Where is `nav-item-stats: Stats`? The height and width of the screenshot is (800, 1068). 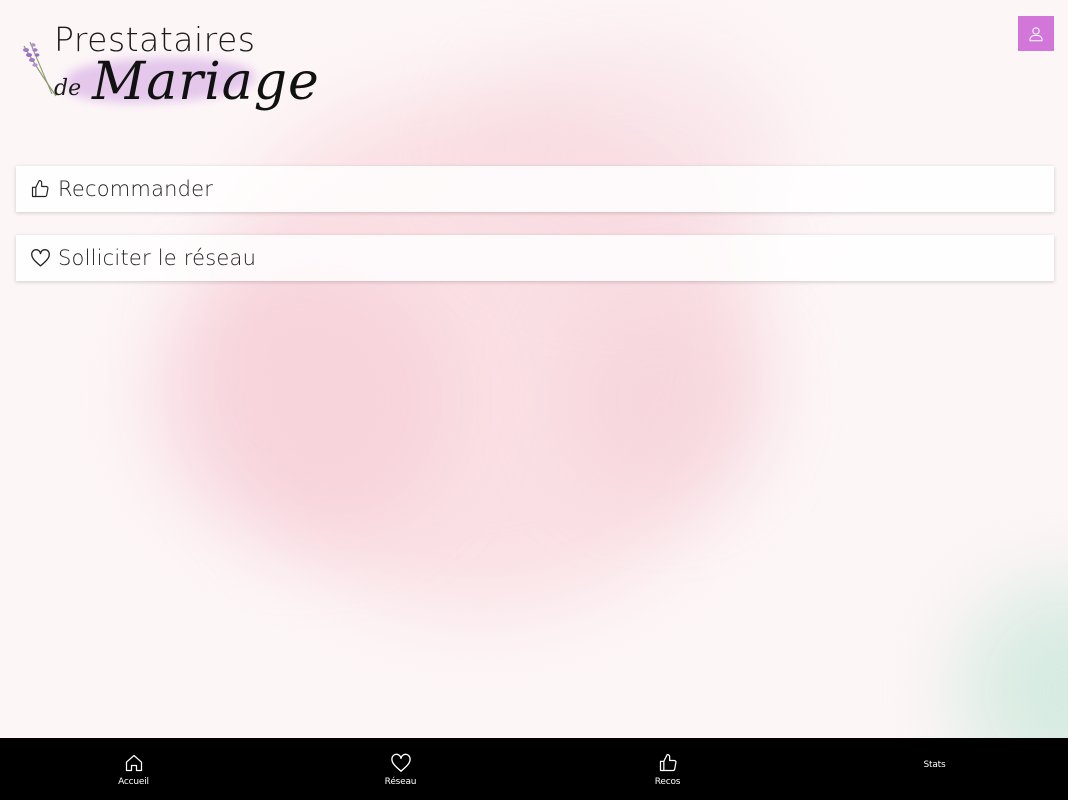
nav-item-stats: Stats is located at coordinates (934, 769).